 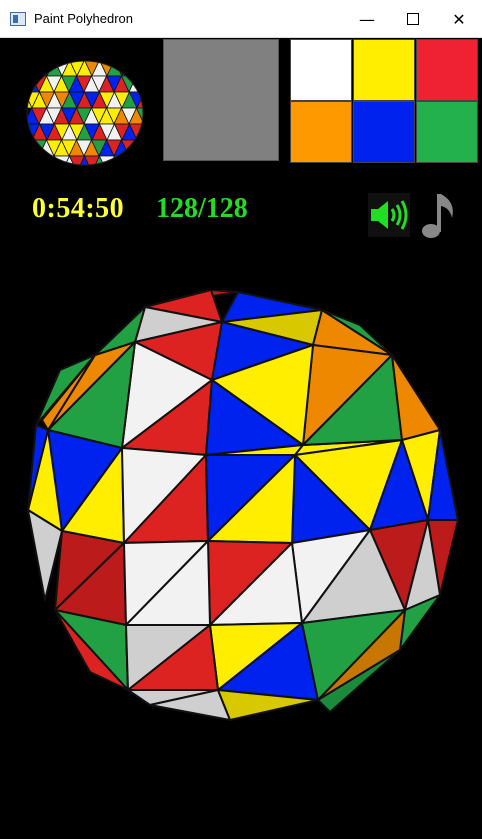 I want to click on sound-toggle-button, so click(x=389, y=215).